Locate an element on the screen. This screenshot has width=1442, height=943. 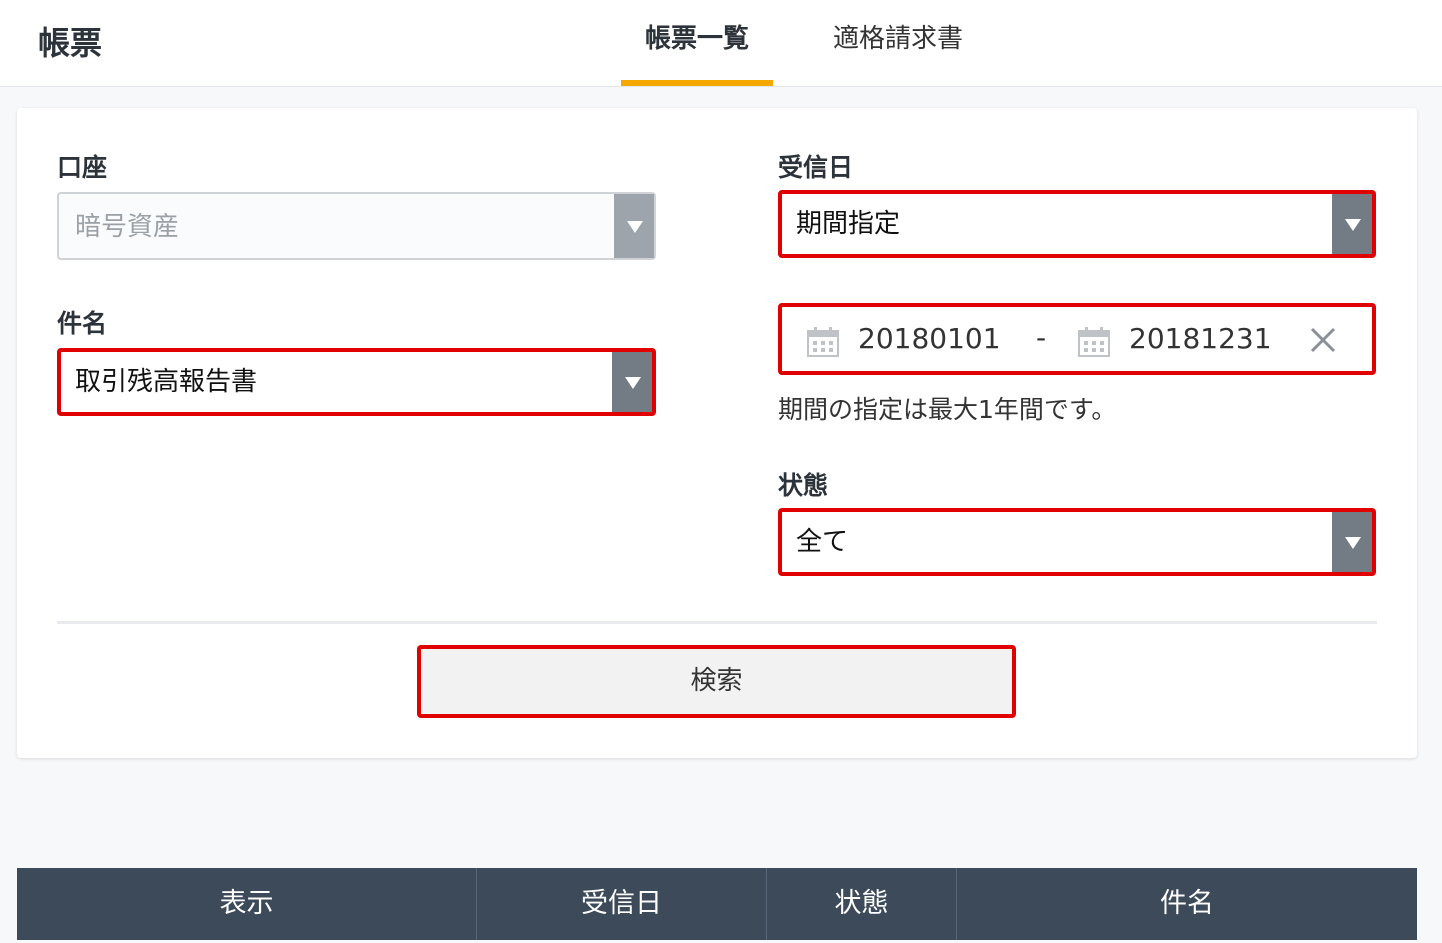
search-button: 検索 is located at coordinates (716, 681).